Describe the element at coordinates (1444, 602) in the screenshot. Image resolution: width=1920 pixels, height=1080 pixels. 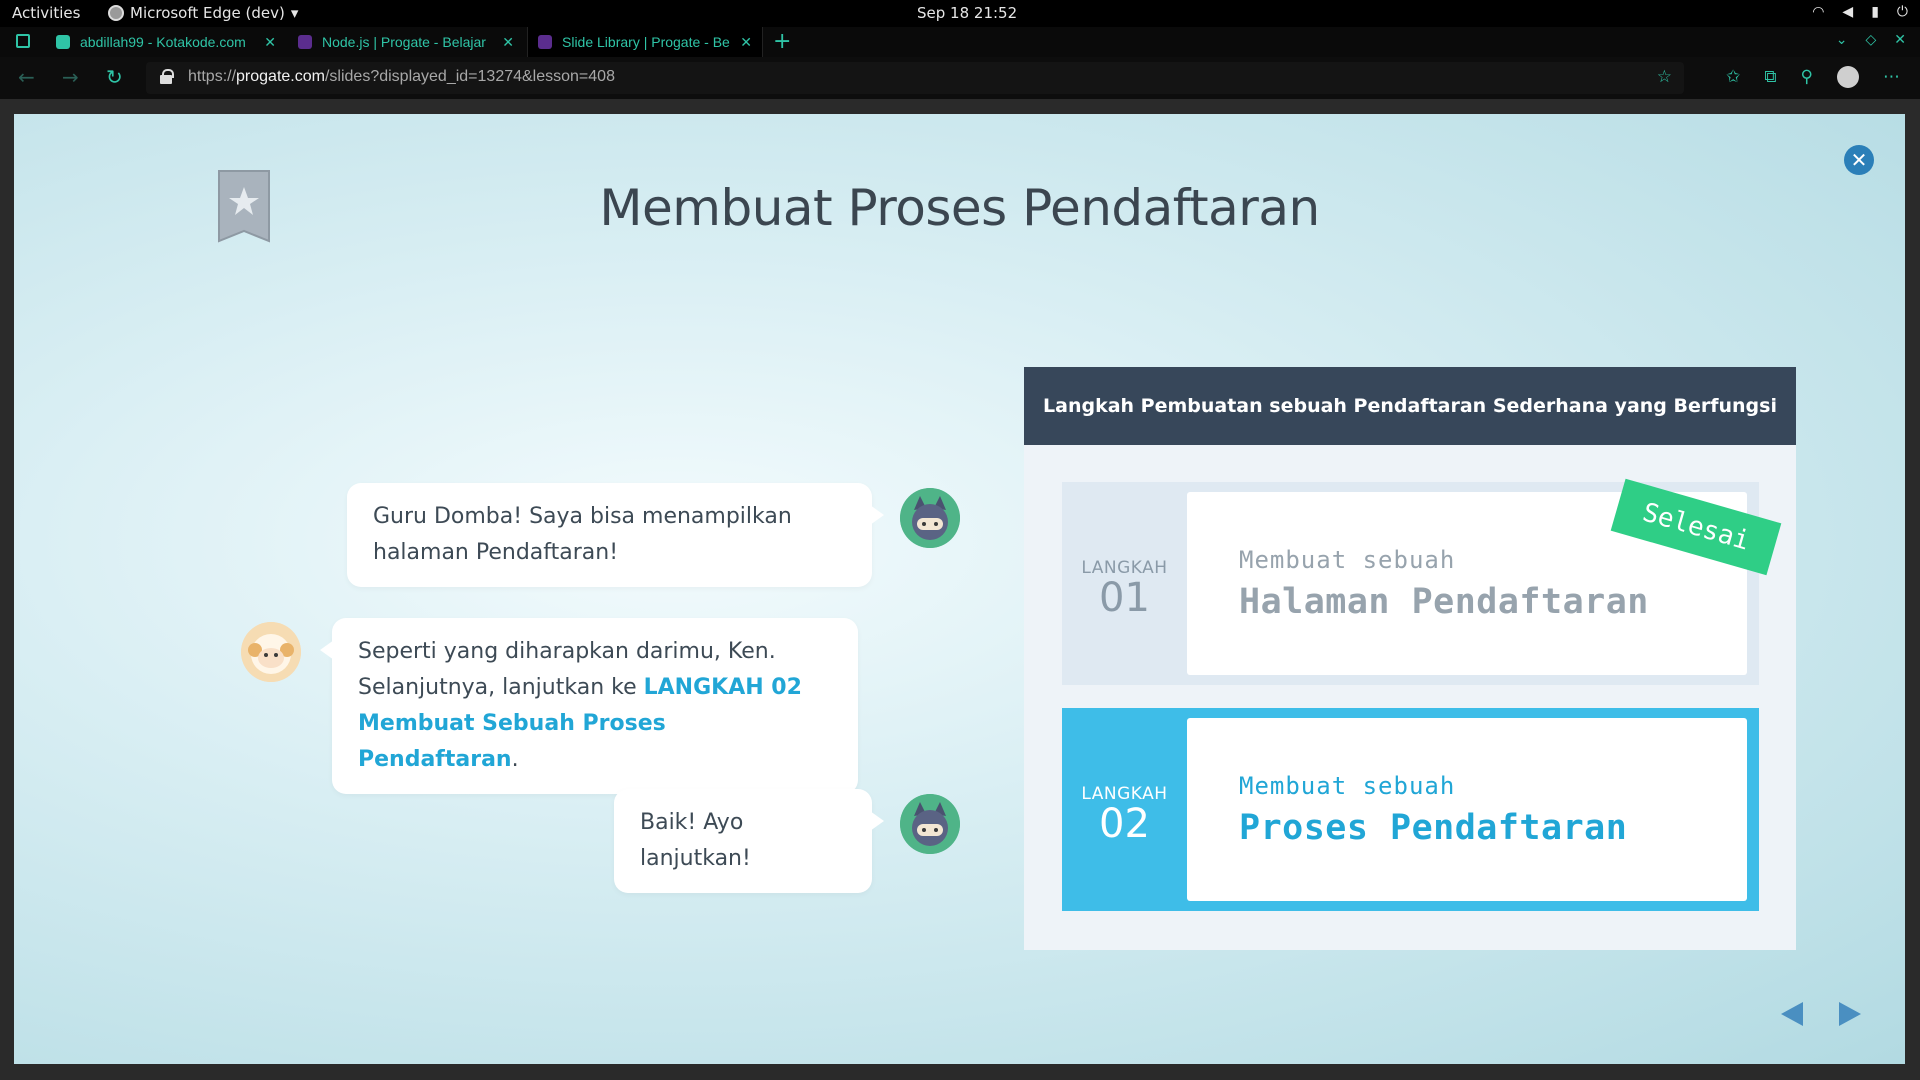
I see `step-title: Halaman Pendaftaran` at that location.